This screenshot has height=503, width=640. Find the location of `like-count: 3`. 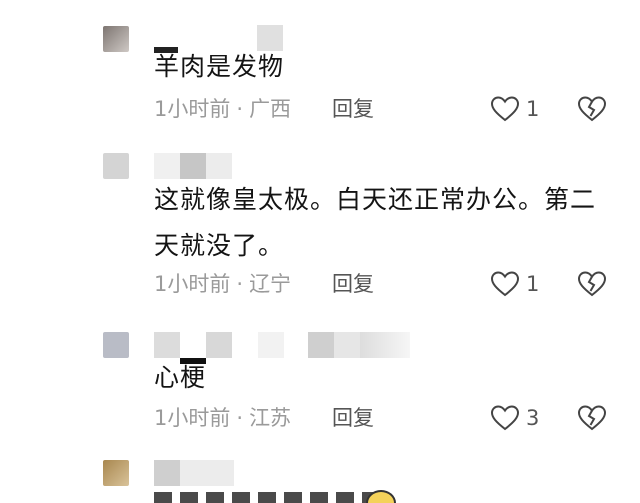

like-count: 3 is located at coordinates (533, 418).